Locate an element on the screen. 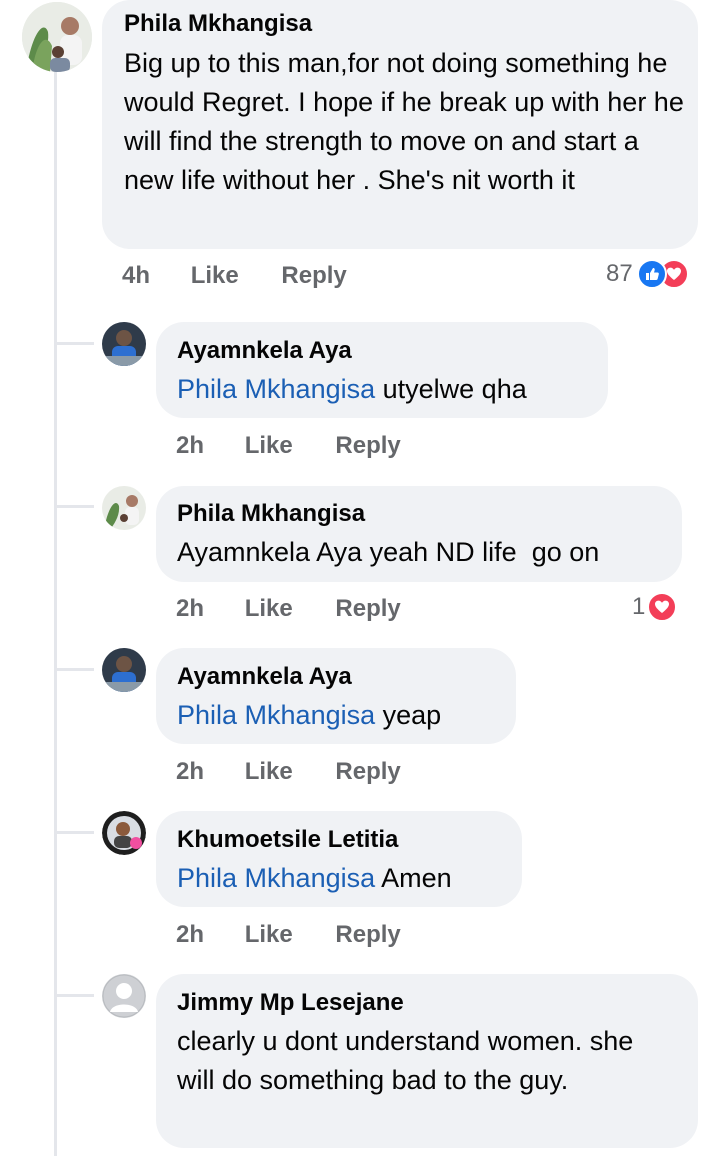  reaction-summary: 1 is located at coordinates (655, 607).